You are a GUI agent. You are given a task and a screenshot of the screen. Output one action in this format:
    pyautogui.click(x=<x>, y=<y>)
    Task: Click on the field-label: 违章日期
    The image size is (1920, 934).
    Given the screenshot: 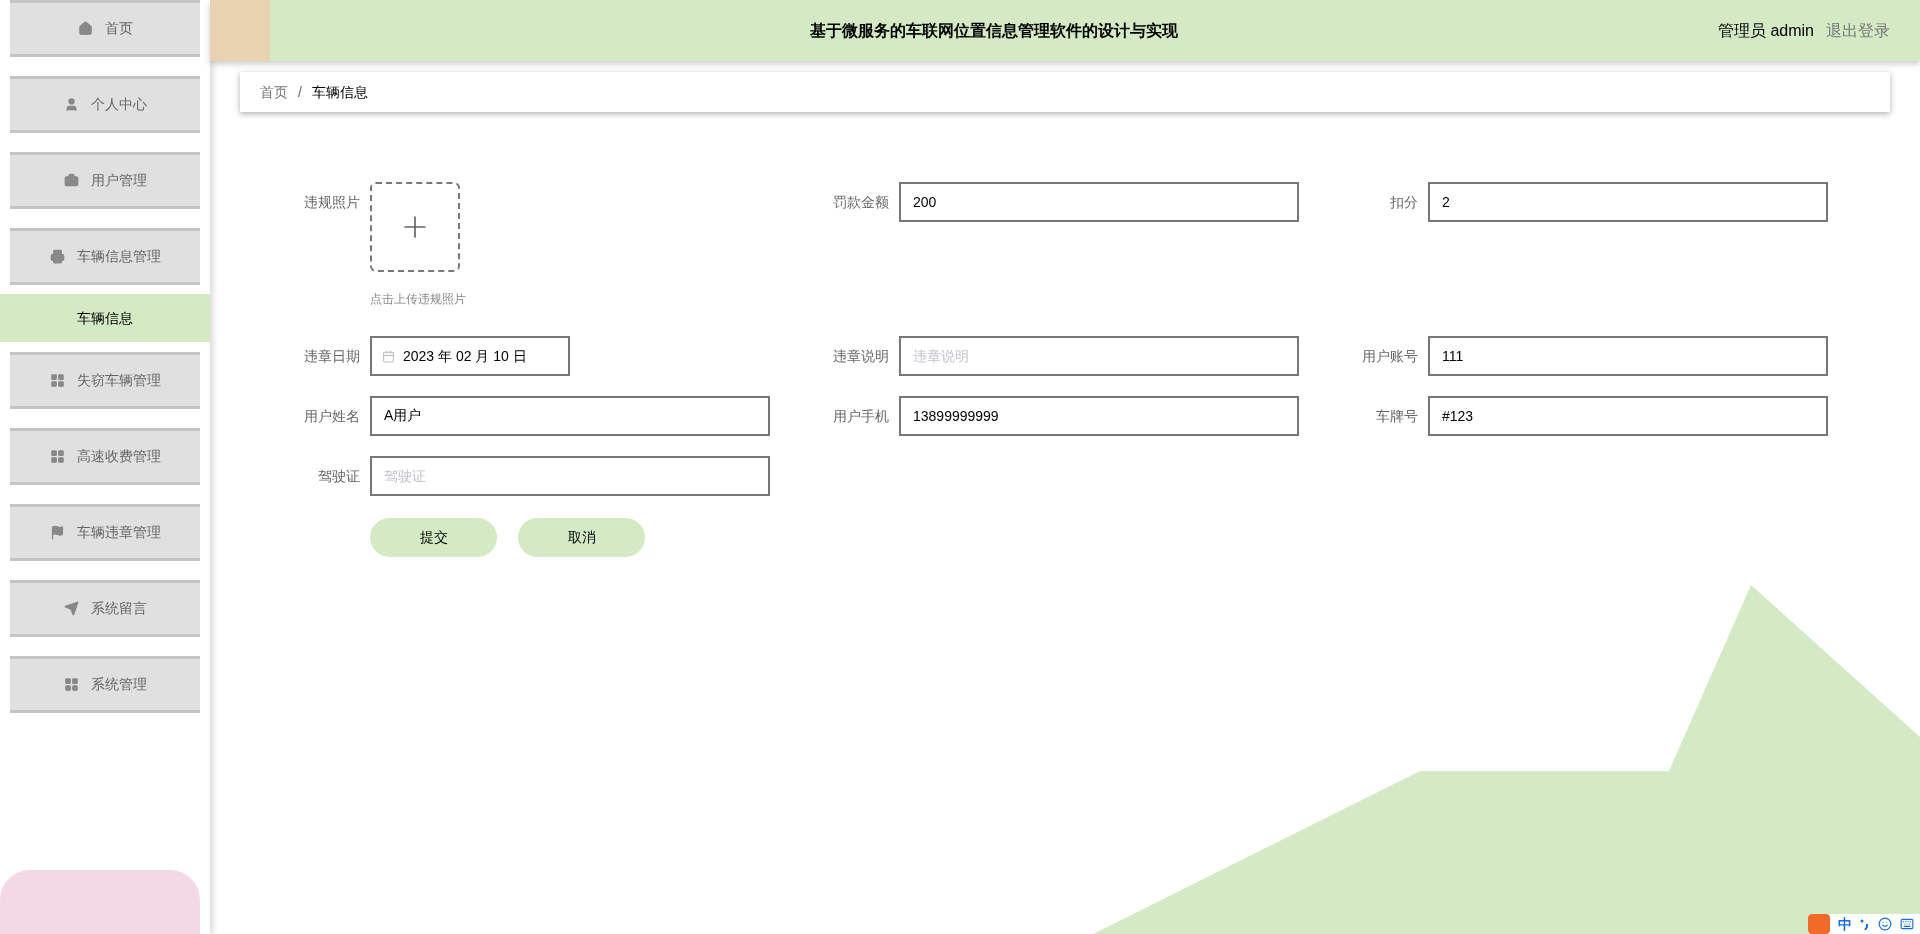 What is the action you would take?
    pyautogui.click(x=332, y=356)
    